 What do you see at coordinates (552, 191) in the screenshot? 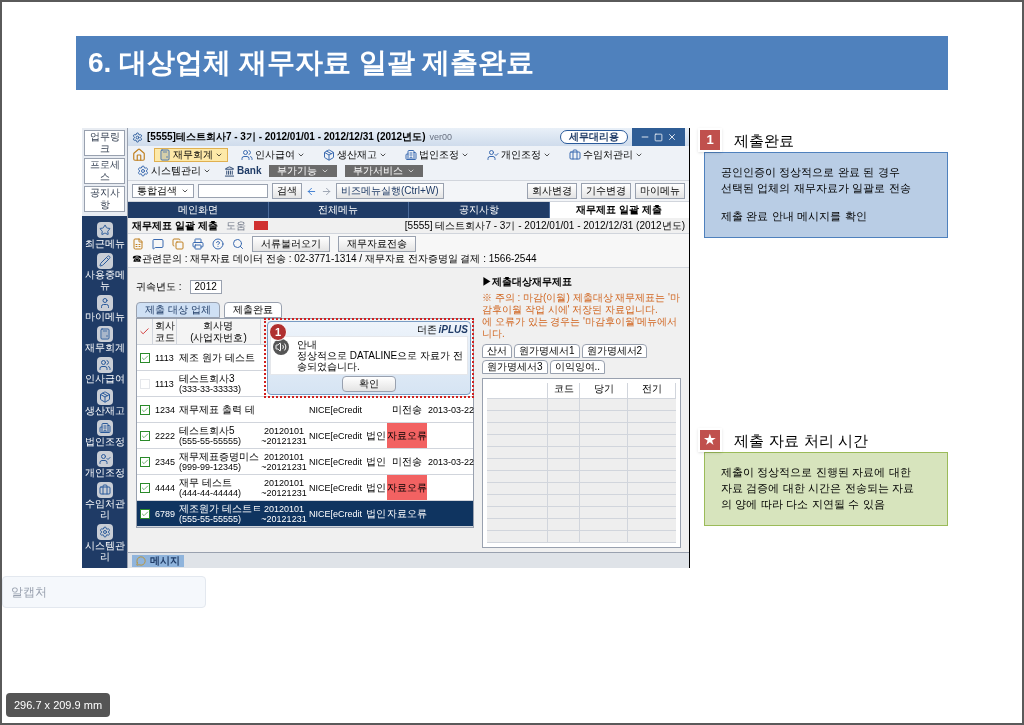
I see `toolbar-button: 회사변경` at bounding box center [552, 191].